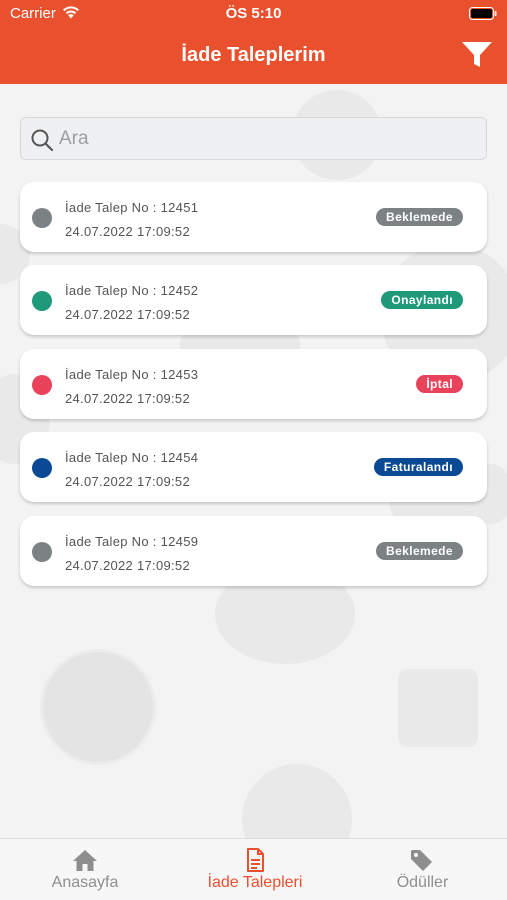  What do you see at coordinates (439, 384) in the screenshot?
I see `status-badge: İptal` at bounding box center [439, 384].